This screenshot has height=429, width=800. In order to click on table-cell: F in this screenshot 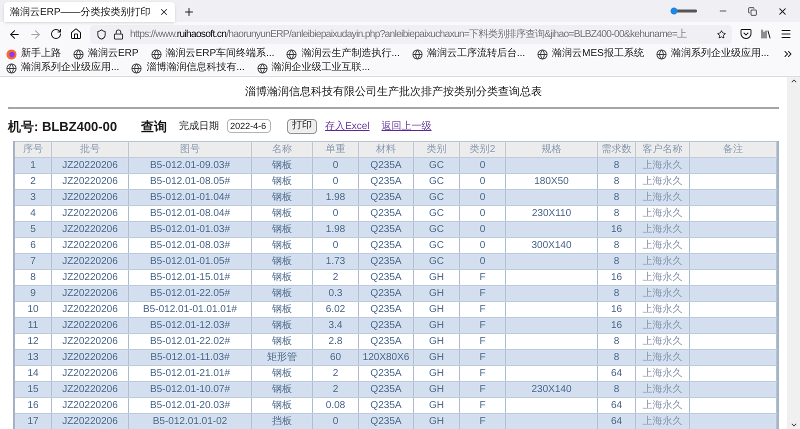, I will do `click(483, 421)`.